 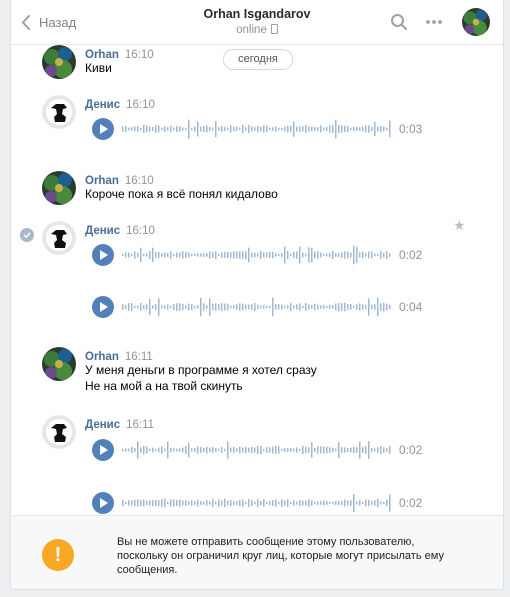 I want to click on search-button, so click(x=399, y=24).